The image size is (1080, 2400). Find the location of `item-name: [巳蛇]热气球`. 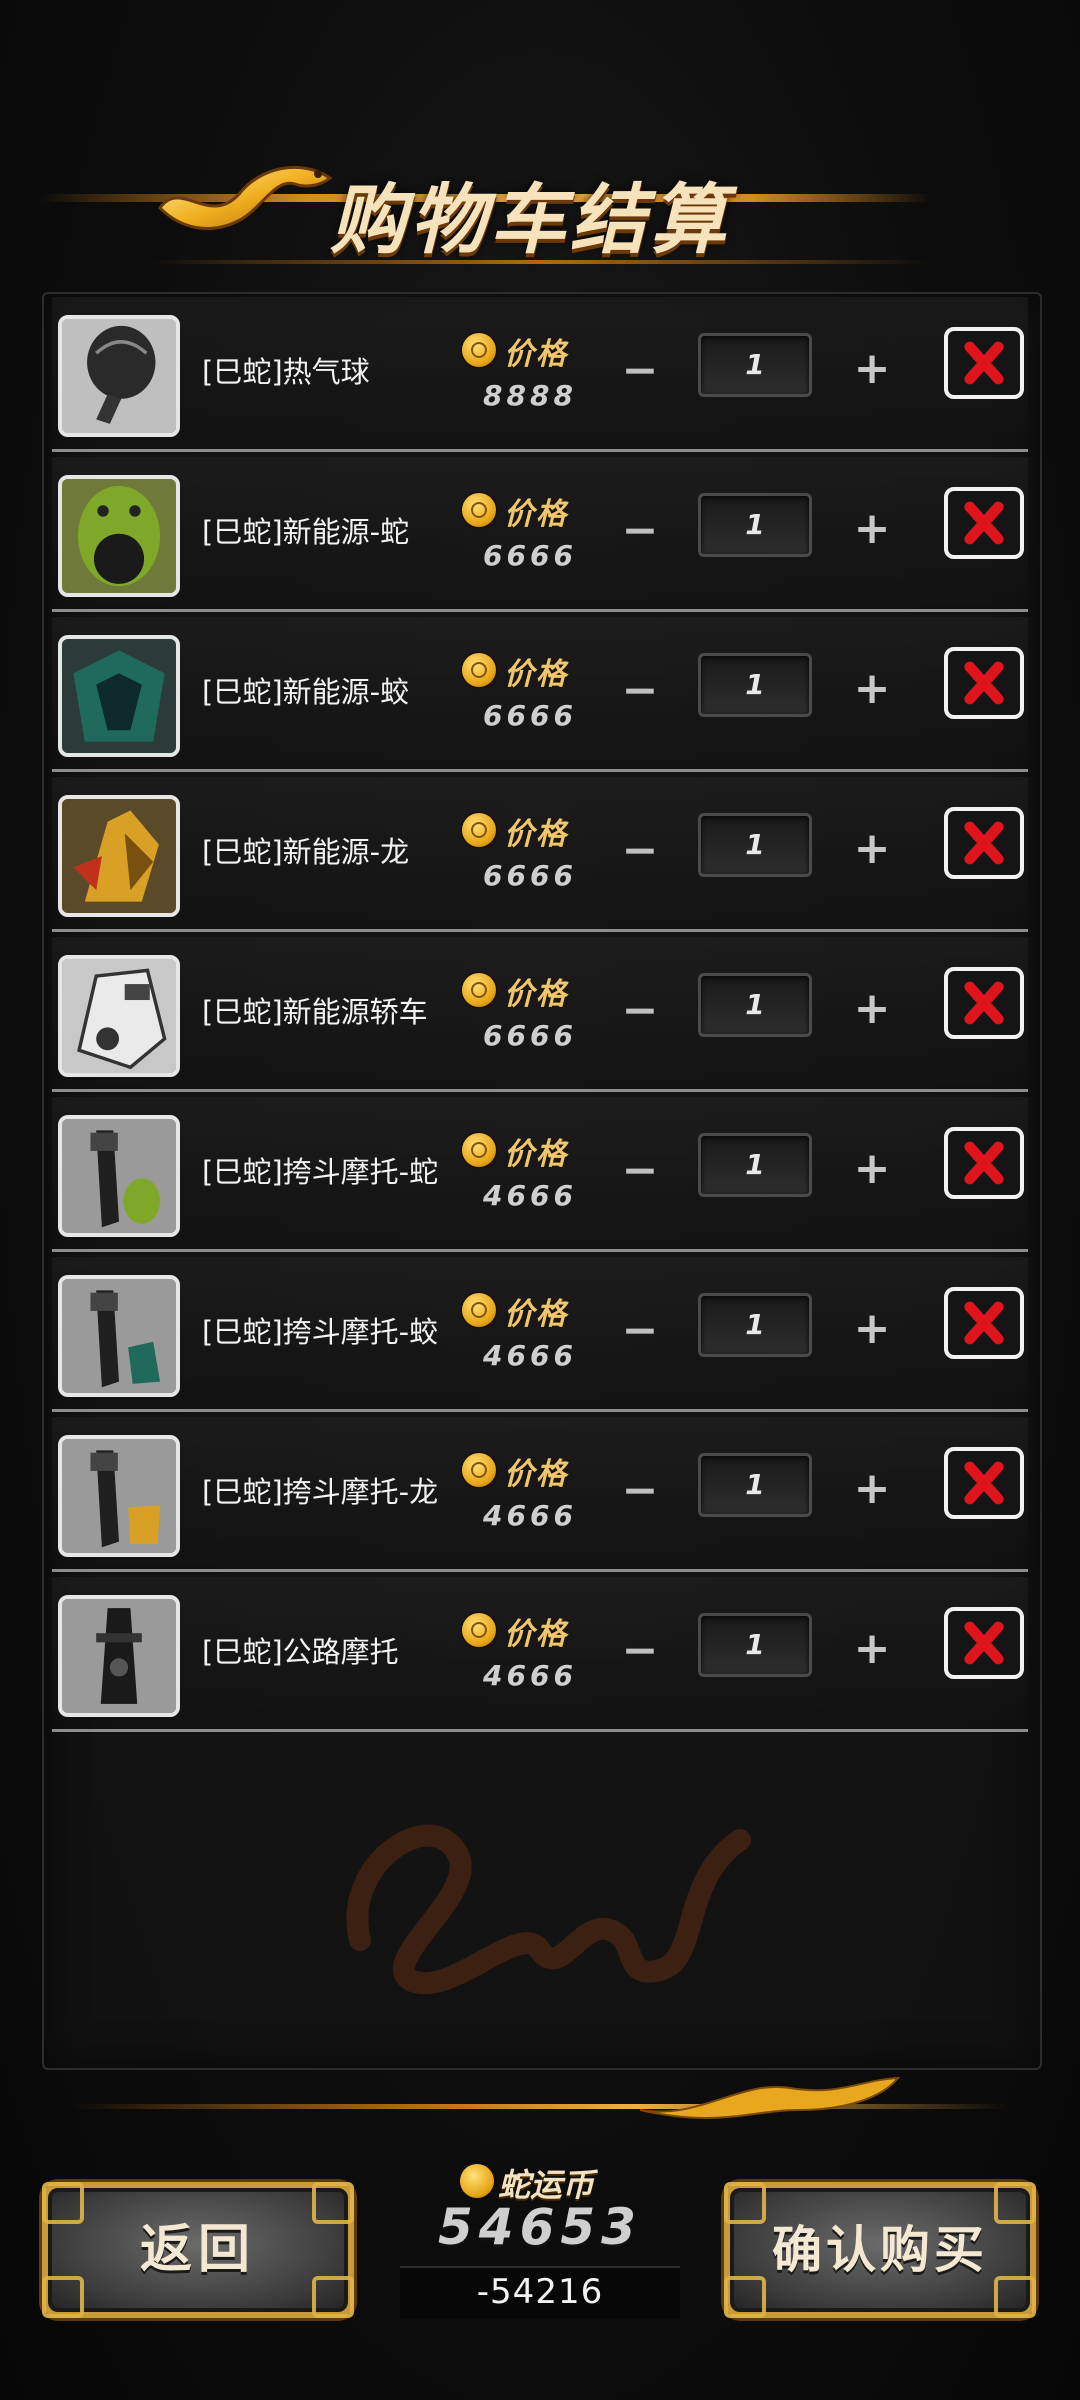

item-name: [巳蛇]热气球 is located at coordinates (286, 372).